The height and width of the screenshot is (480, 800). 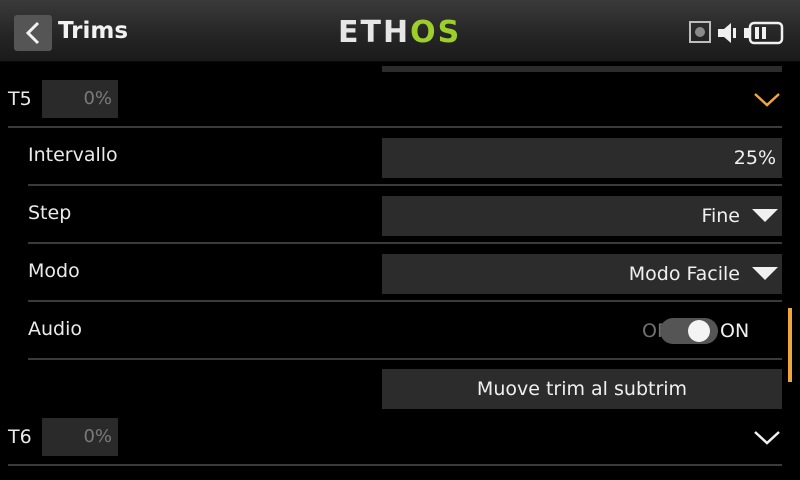 I want to click on mode-row: Modo Modo Facile, so click(x=405, y=272).